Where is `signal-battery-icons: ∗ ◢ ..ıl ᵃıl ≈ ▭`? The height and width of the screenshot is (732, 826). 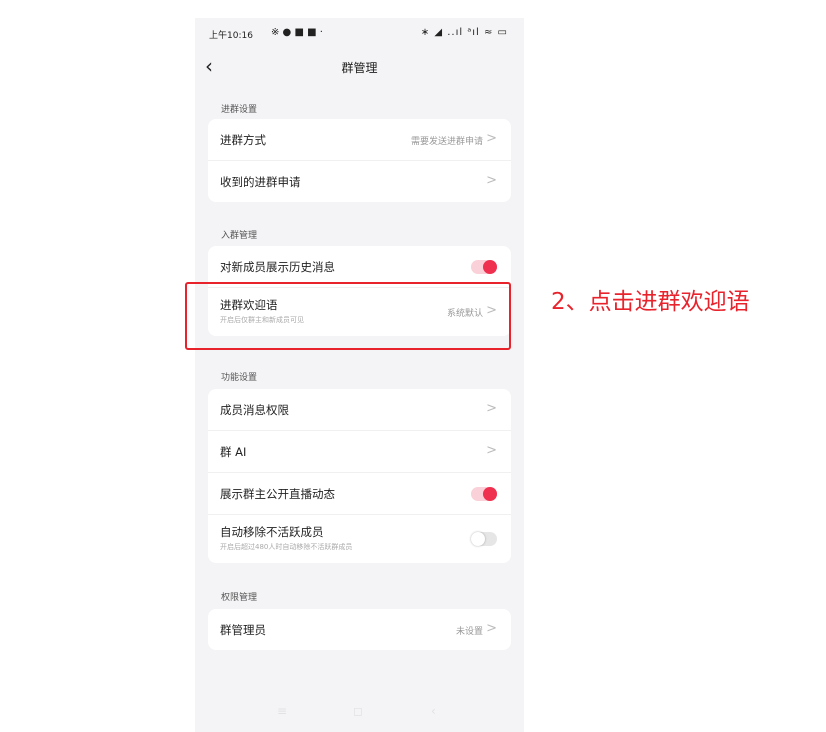 signal-battery-icons: ∗ ◢ ..ıl ᵃıl ≈ ▭ is located at coordinates (464, 32).